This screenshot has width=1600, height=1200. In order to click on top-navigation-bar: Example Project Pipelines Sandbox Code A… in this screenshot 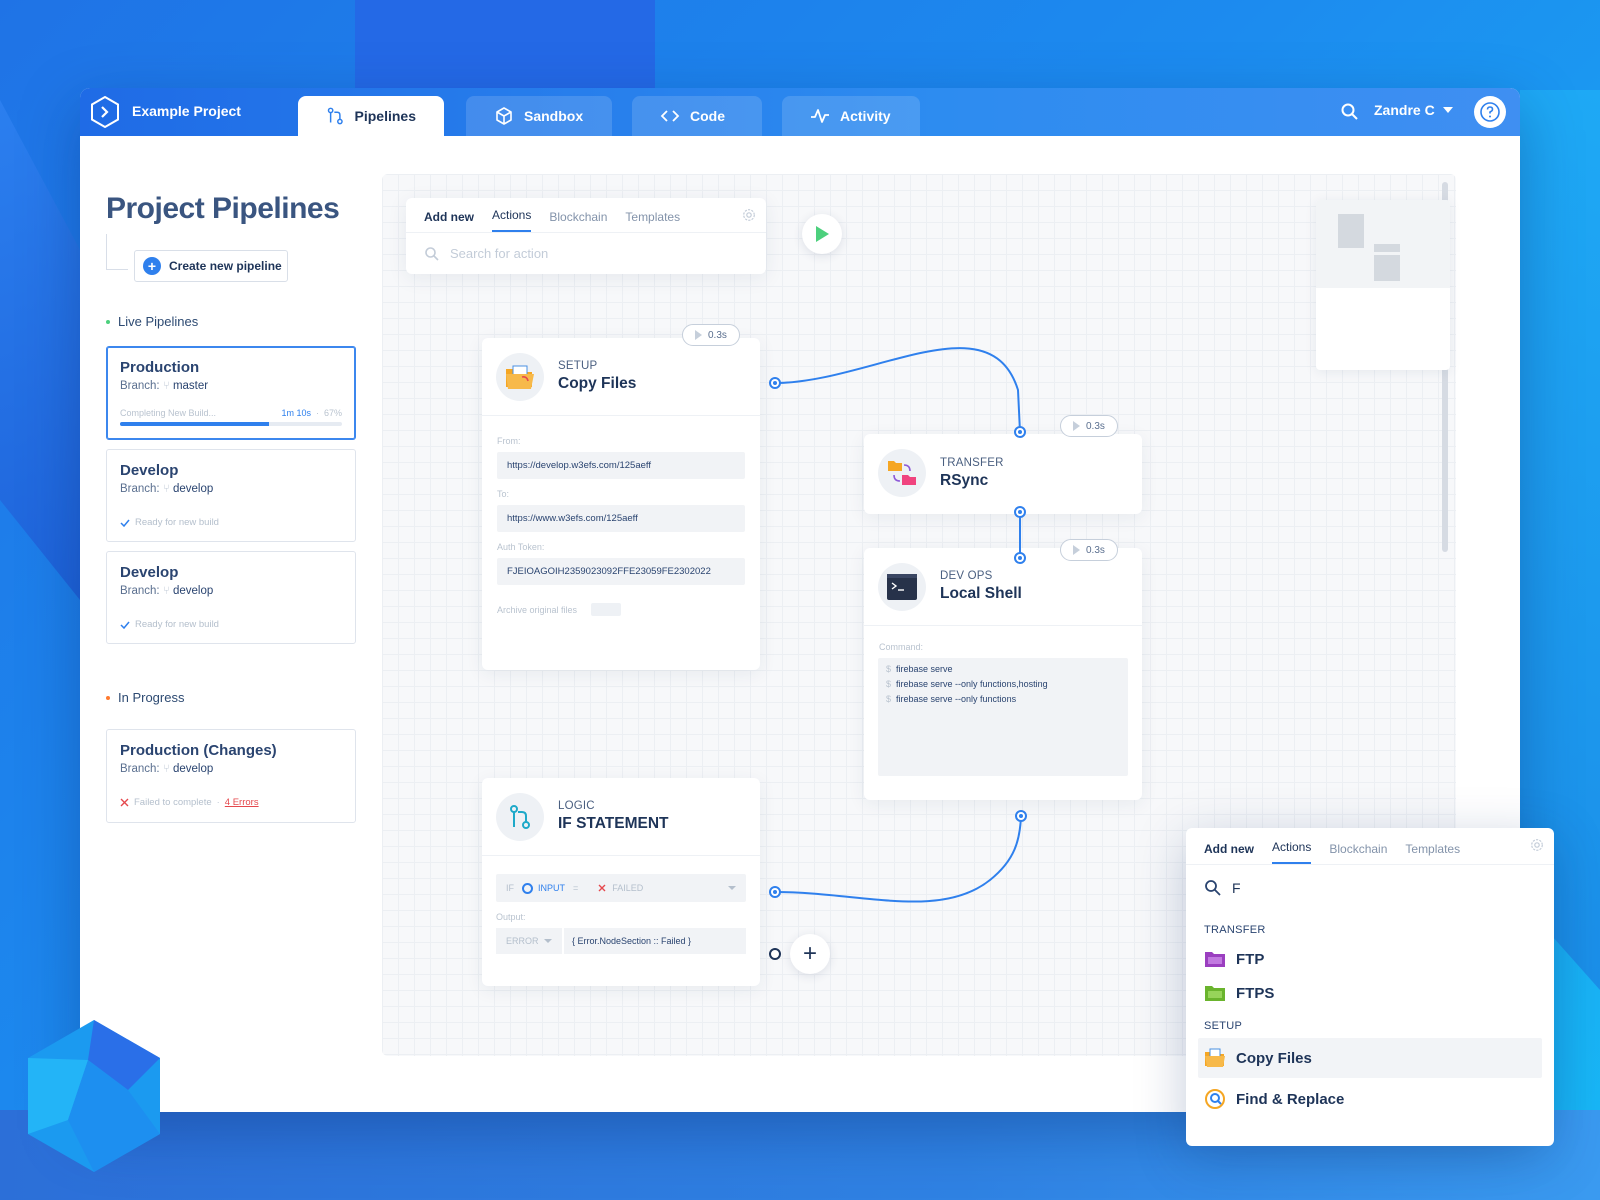, I will do `click(800, 112)`.